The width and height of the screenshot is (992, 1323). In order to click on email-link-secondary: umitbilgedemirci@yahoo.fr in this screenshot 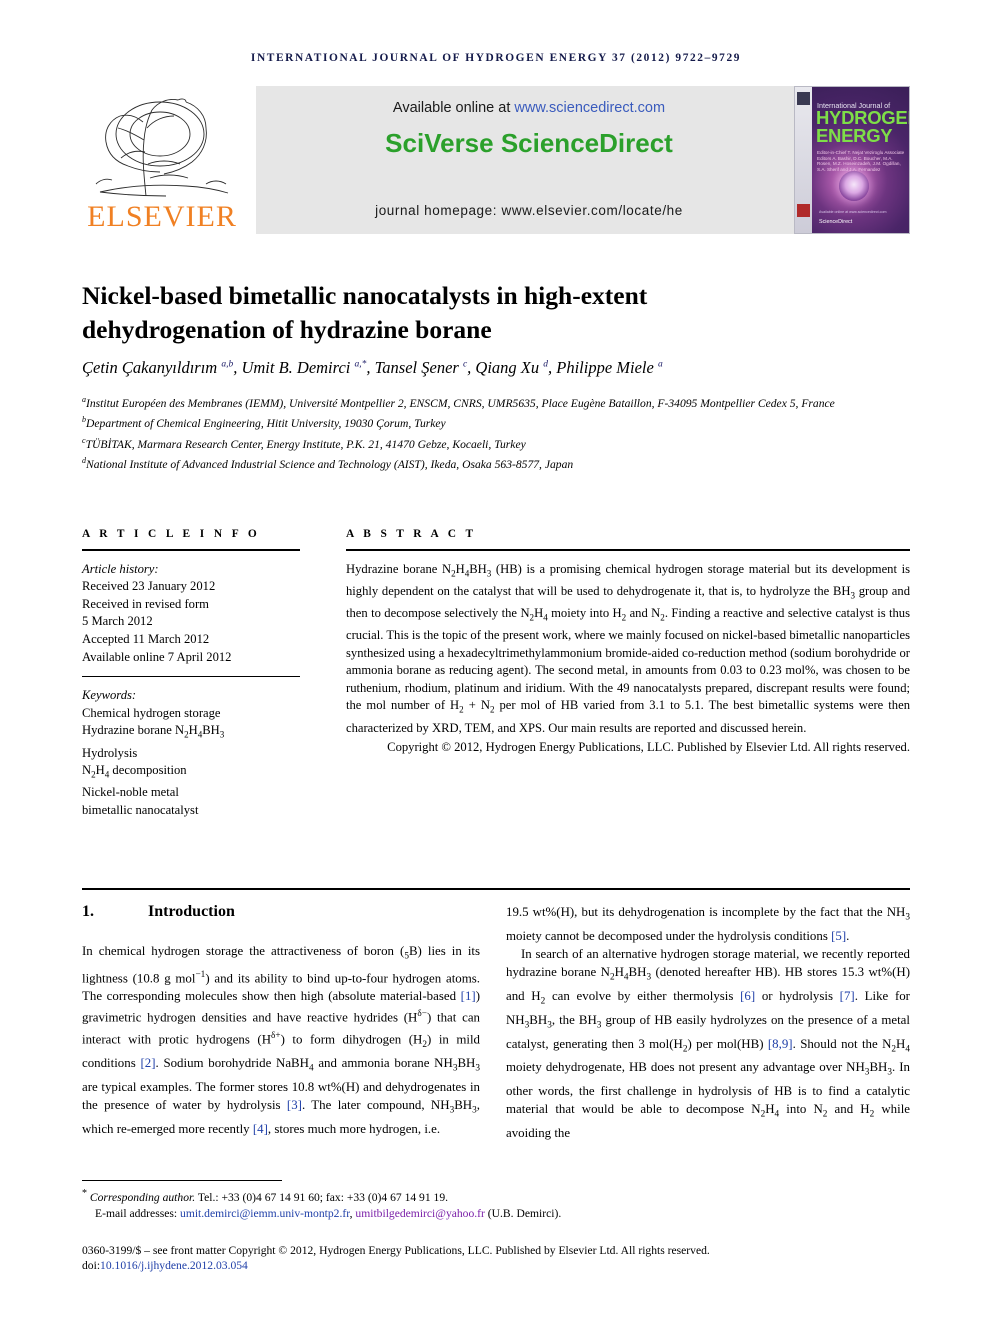, I will do `click(419, 1213)`.